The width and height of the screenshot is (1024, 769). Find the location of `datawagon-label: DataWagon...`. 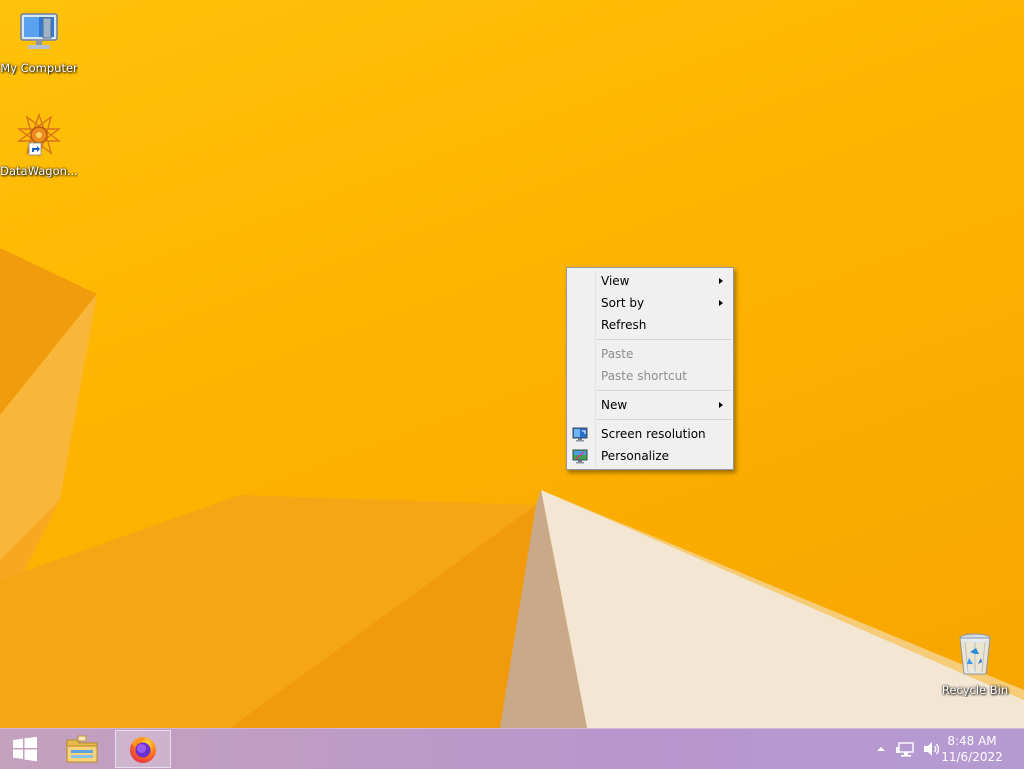

datawagon-label: DataWagon... is located at coordinates (39, 171).